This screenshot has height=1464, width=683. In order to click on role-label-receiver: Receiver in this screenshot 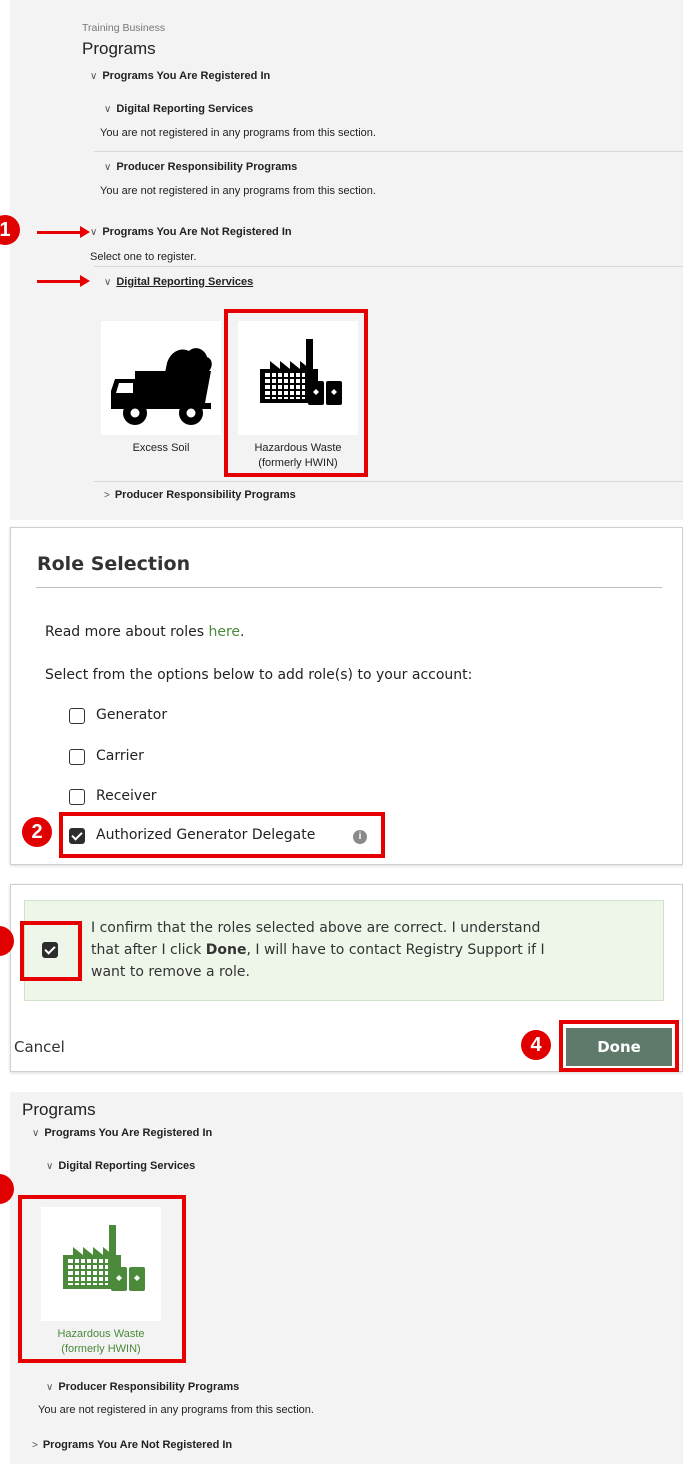, I will do `click(126, 796)`.